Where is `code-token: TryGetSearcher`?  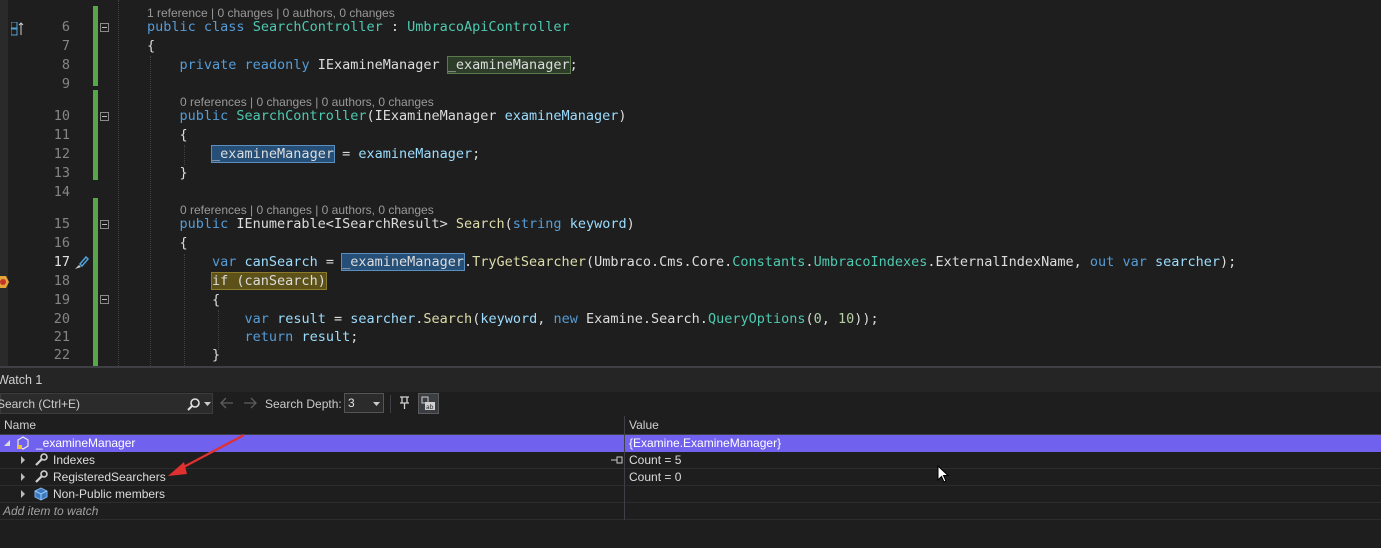
code-token: TryGetSearcher is located at coordinates (529, 262).